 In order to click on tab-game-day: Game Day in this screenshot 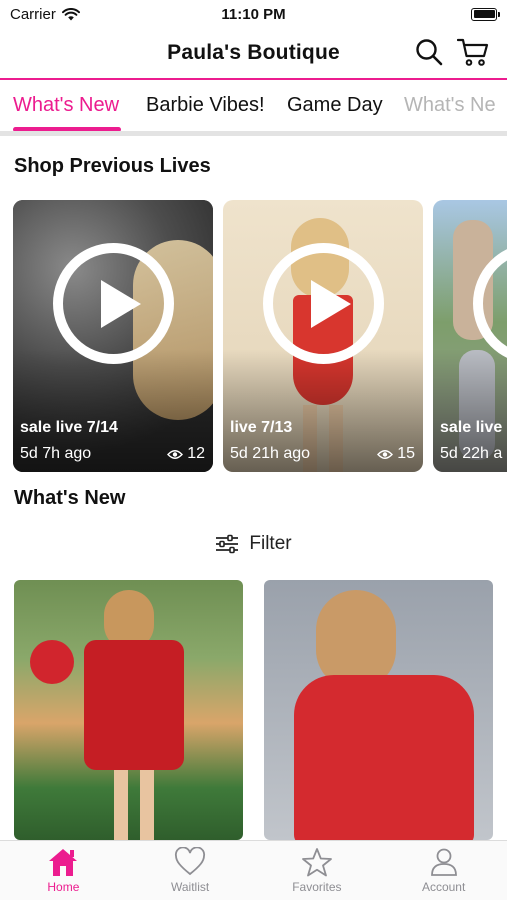, I will do `click(335, 105)`.